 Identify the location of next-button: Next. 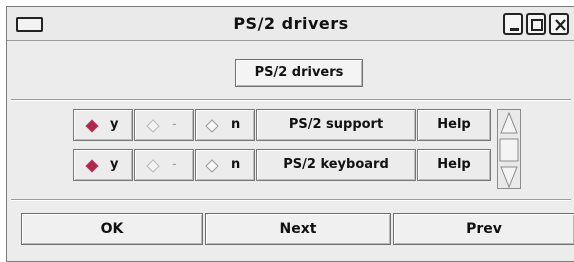
(298, 229).